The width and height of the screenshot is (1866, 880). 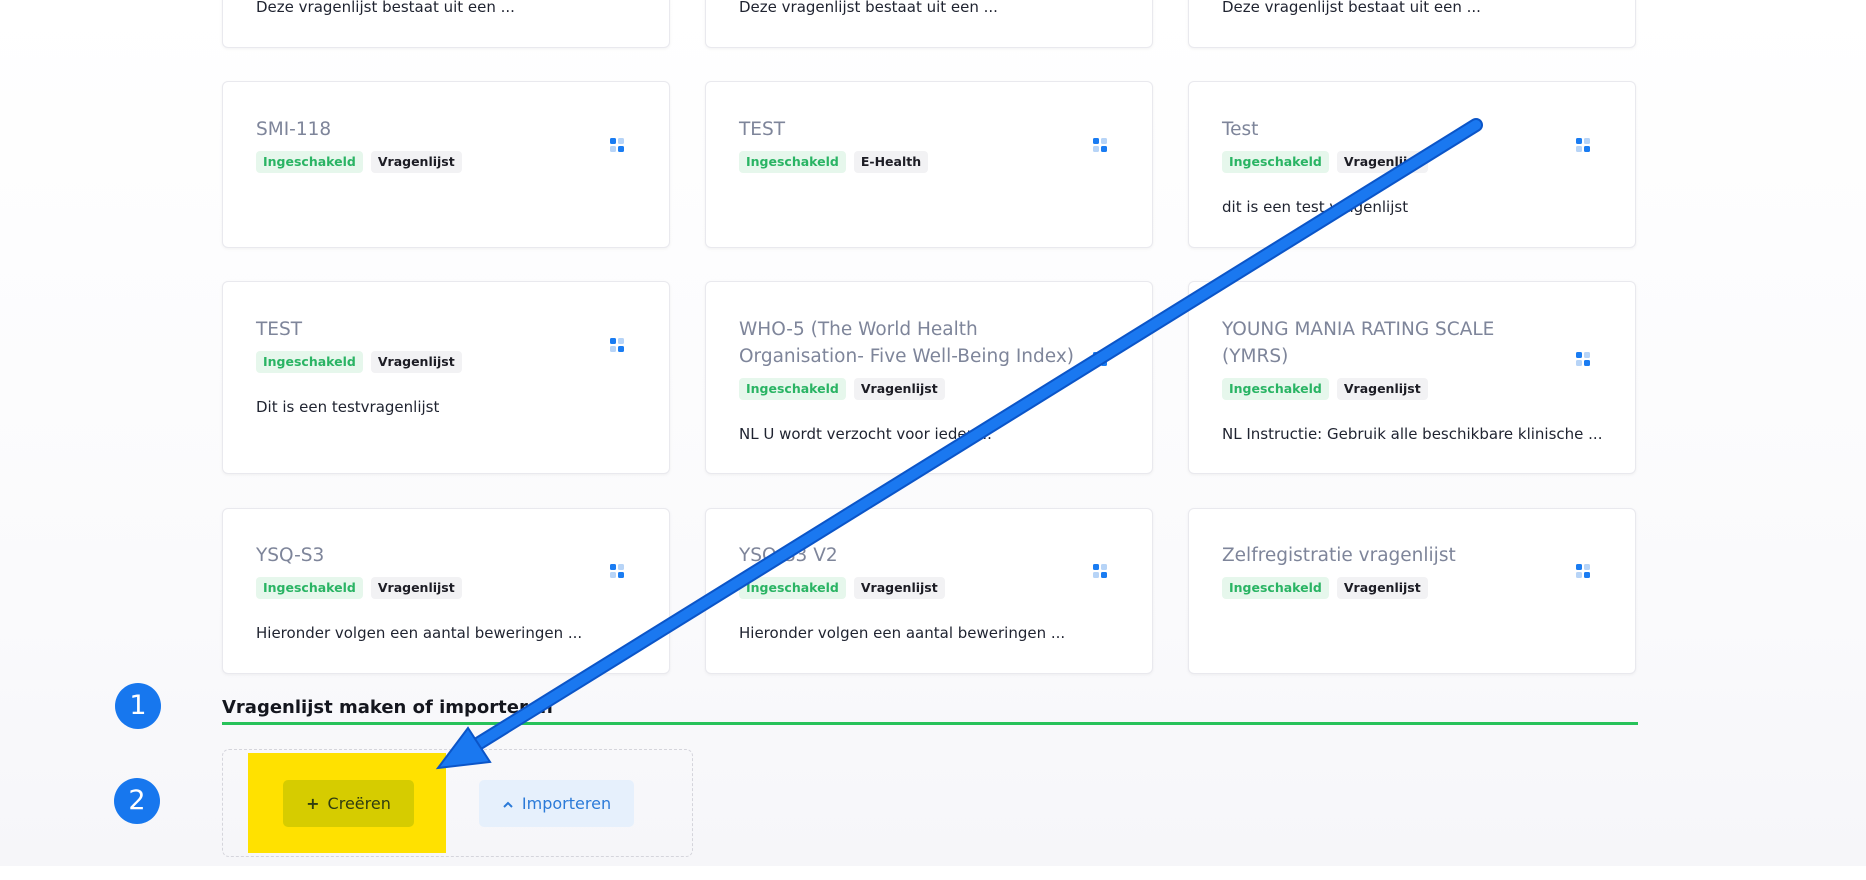 I want to click on card-tags: Ingeschakeld E-Health, so click(x=834, y=162).